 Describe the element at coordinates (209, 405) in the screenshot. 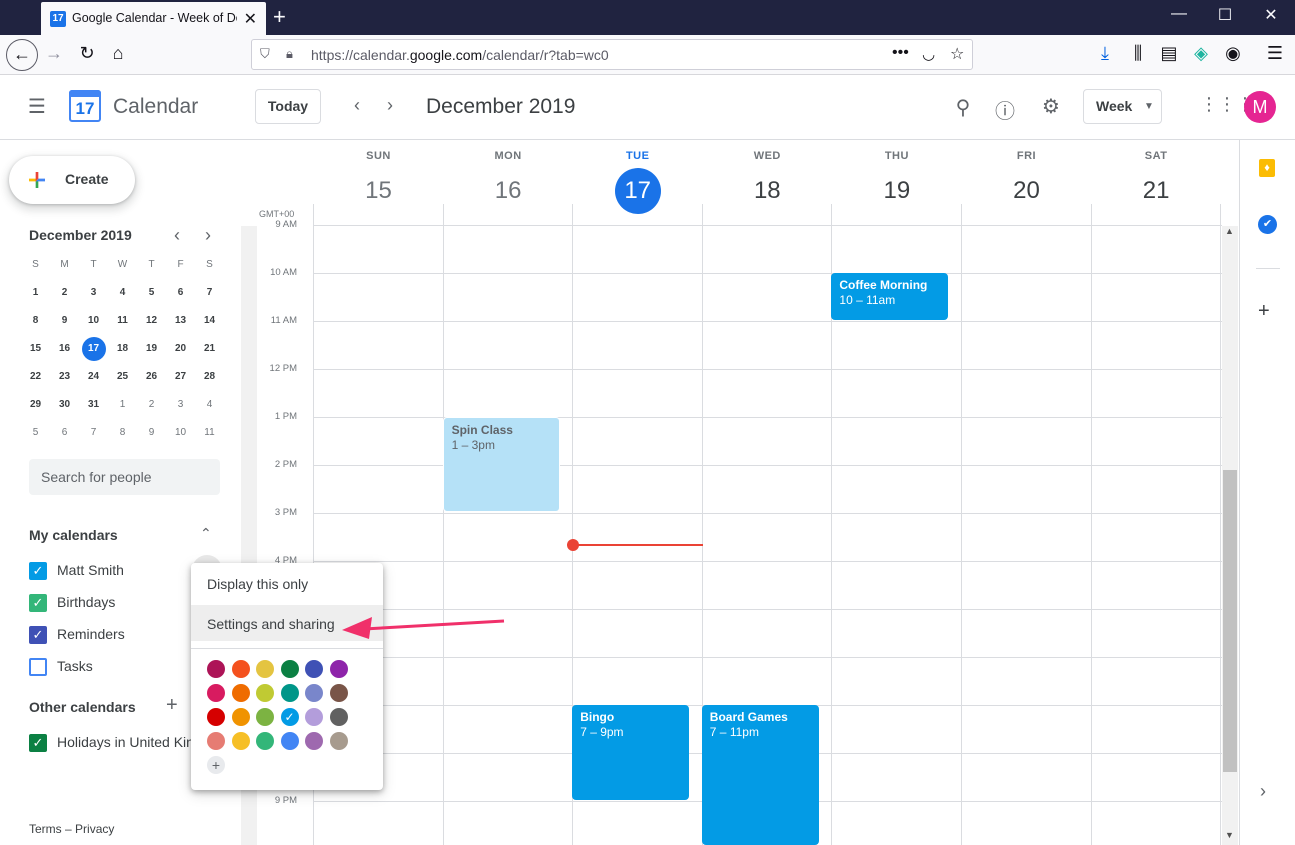

I see `mini-day-cell: 4` at that location.